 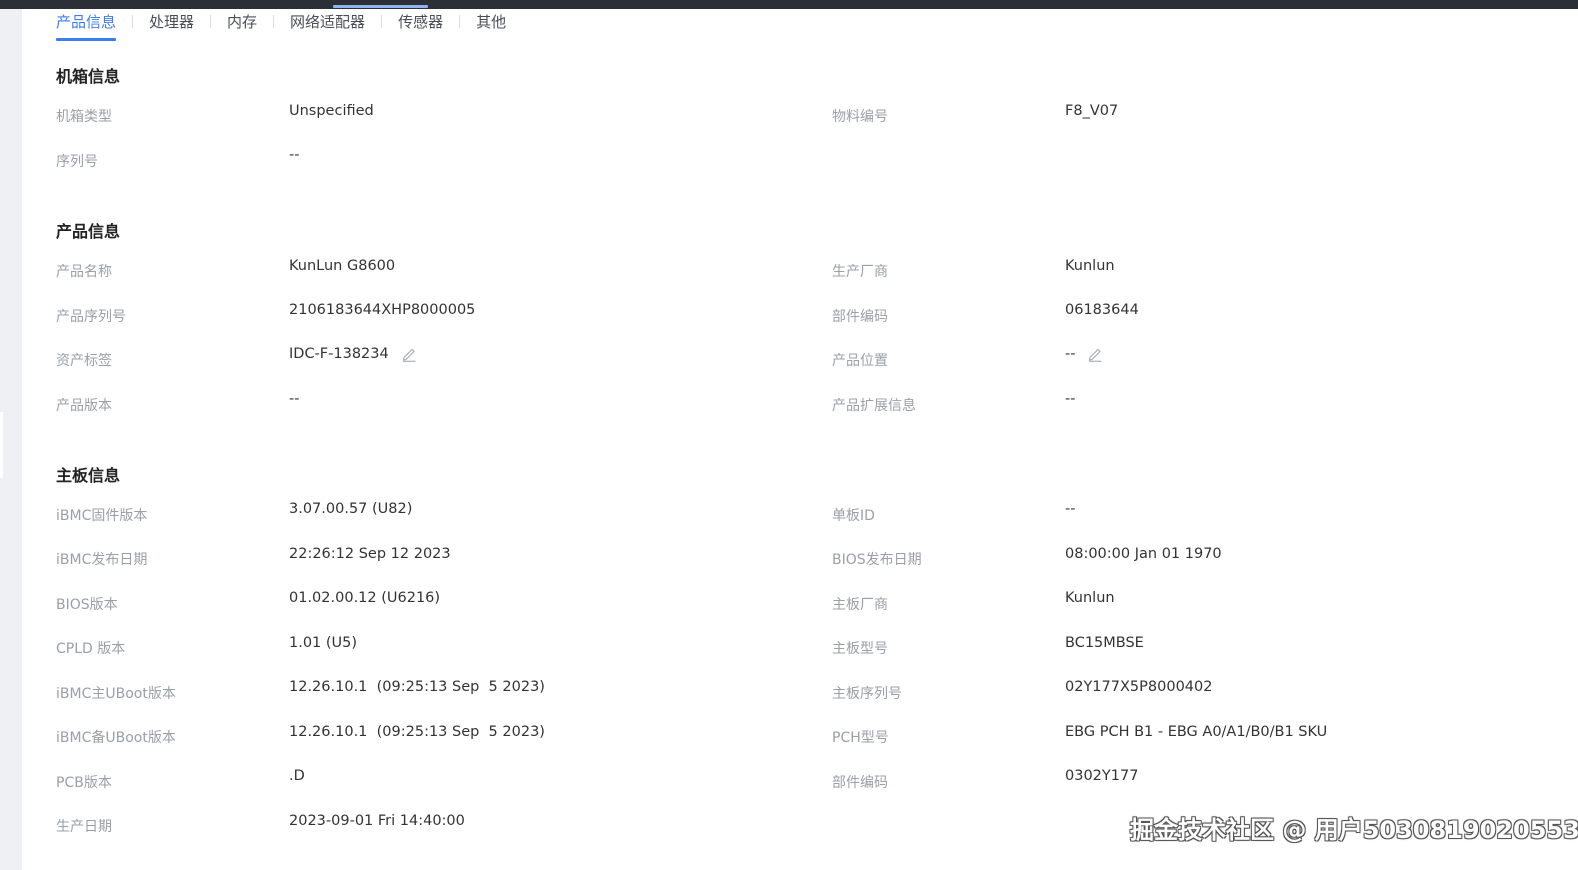 What do you see at coordinates (1070, 509) in the screenshot?
I see `board-id-value: --` at bounding box center [1070, 509].